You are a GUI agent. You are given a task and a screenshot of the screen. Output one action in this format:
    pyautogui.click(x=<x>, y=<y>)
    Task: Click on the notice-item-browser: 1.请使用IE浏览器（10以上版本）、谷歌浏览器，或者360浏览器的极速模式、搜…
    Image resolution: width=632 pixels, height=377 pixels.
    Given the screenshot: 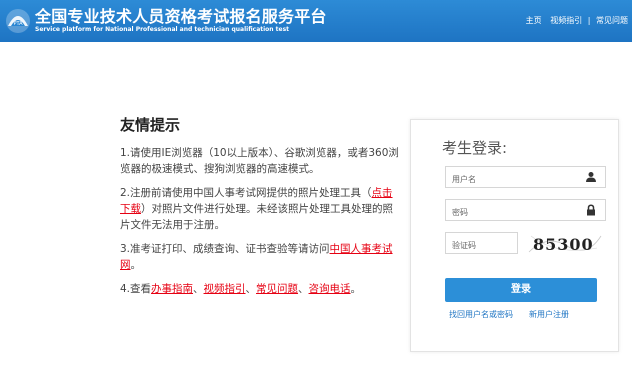 What is the action you would take?
    pyautogui.click(x=259, y=161)
    